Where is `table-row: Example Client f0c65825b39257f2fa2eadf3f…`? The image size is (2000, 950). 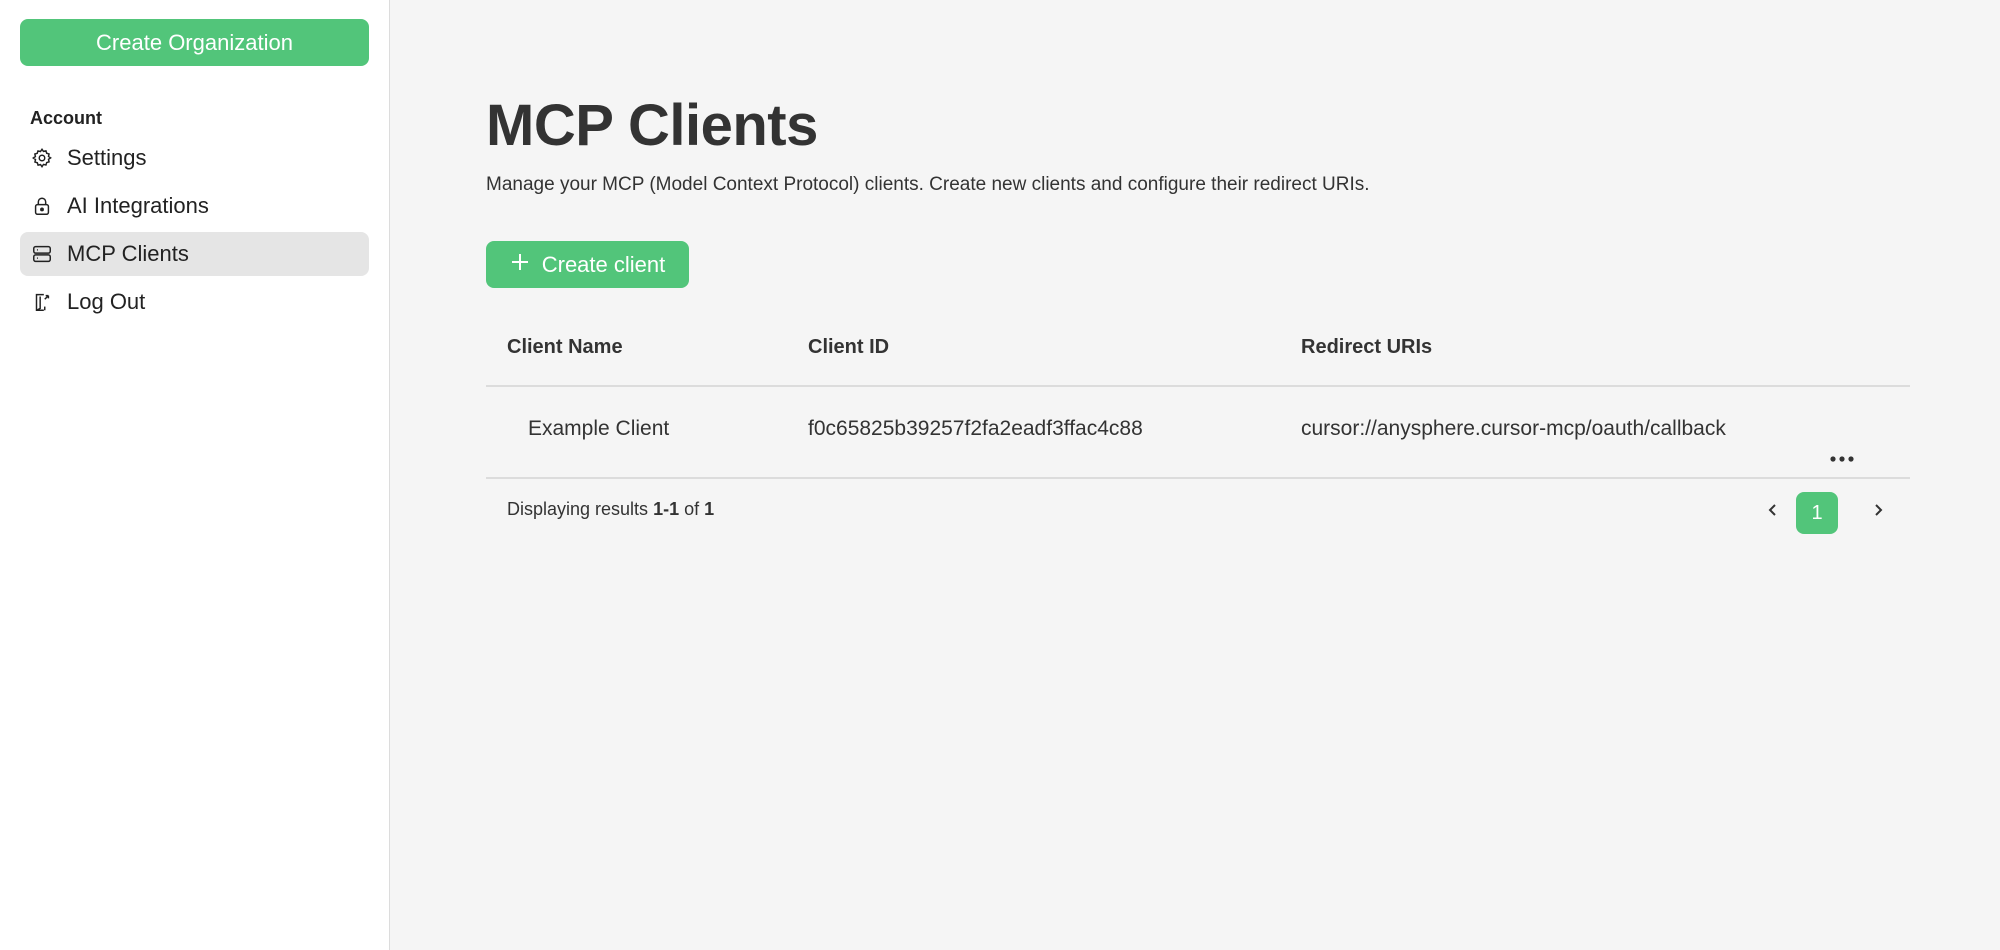
table-row: Example Client f0c65825b39257f2fa2eadf3f… is located at coordinates (1198, 433).